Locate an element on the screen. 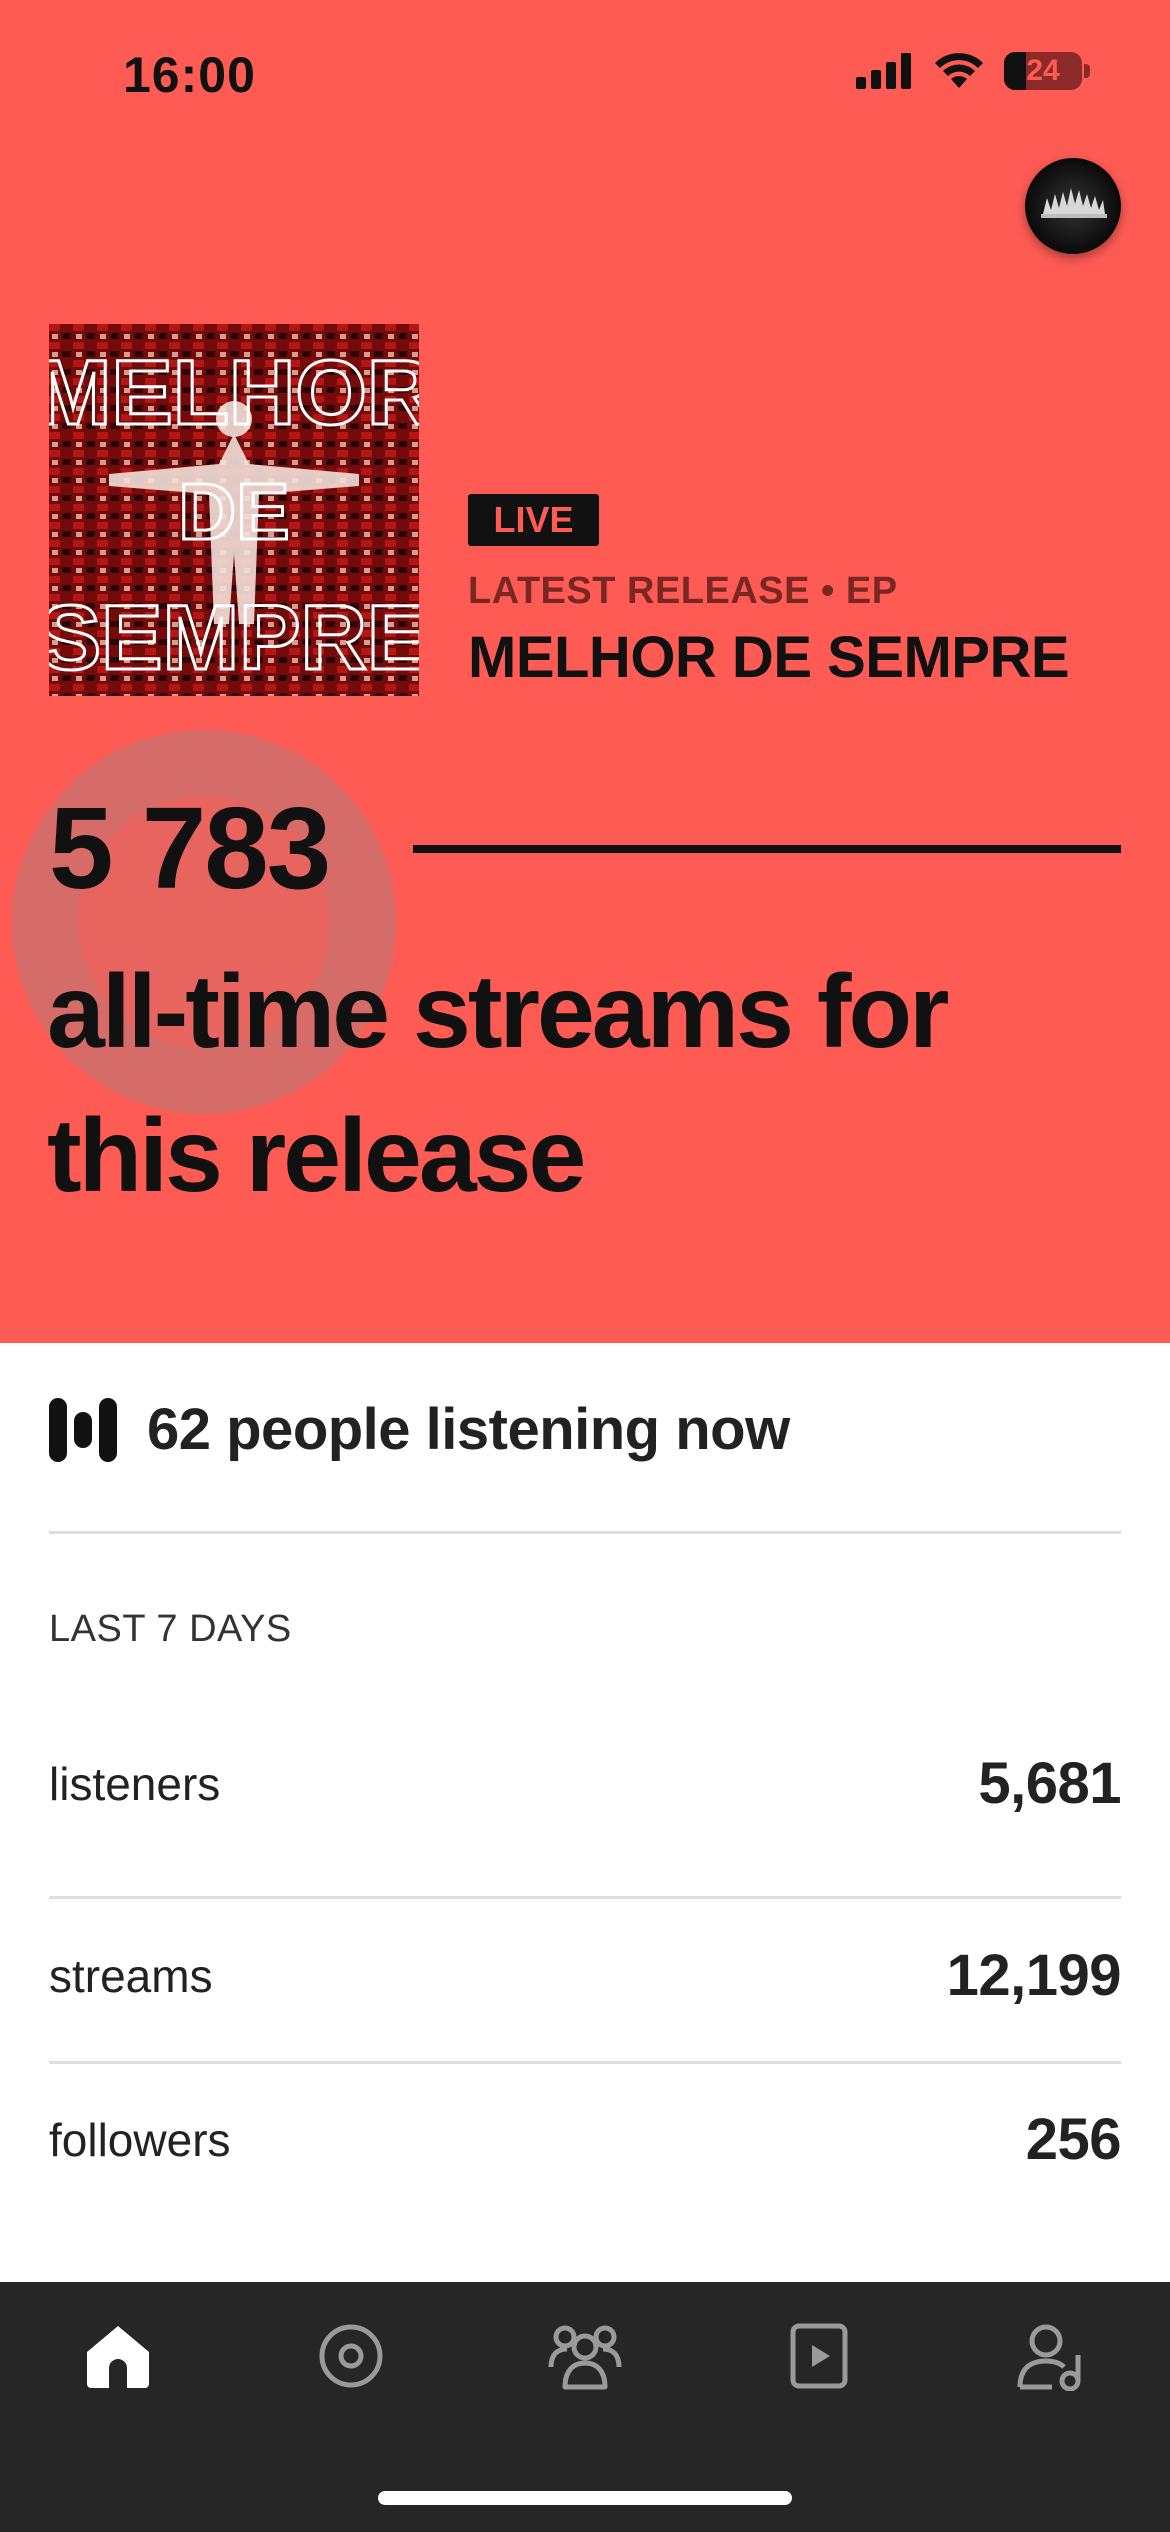  stat-value: 256 is located at coordinates (1073, 2139).